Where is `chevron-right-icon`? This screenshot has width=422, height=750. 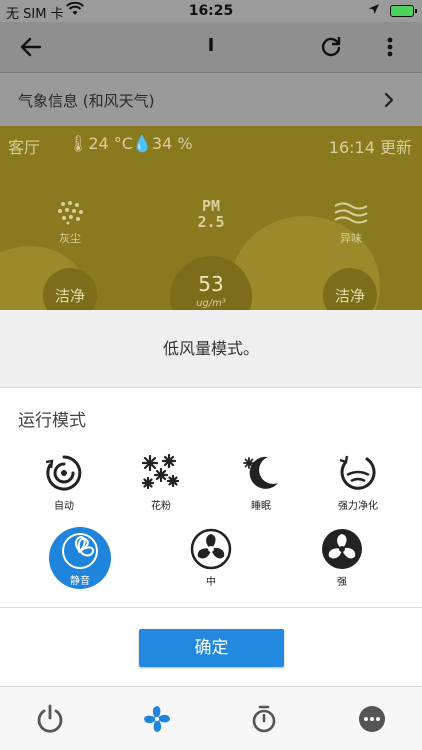 chevron-right-icon is located at coordinates (389, 100).